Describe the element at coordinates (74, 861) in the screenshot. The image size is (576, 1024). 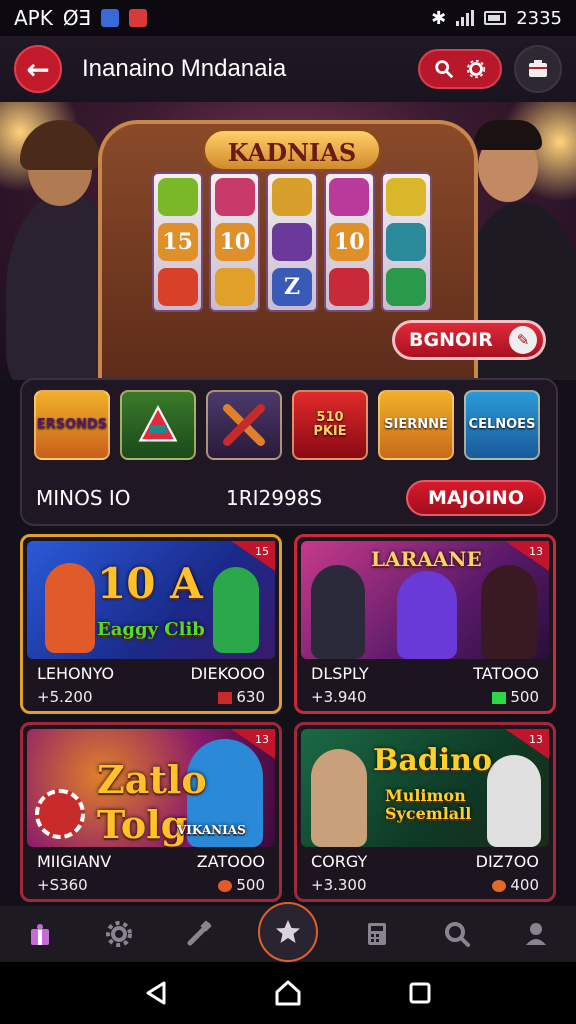
I see `game-name: MIIGIANV` at that location.